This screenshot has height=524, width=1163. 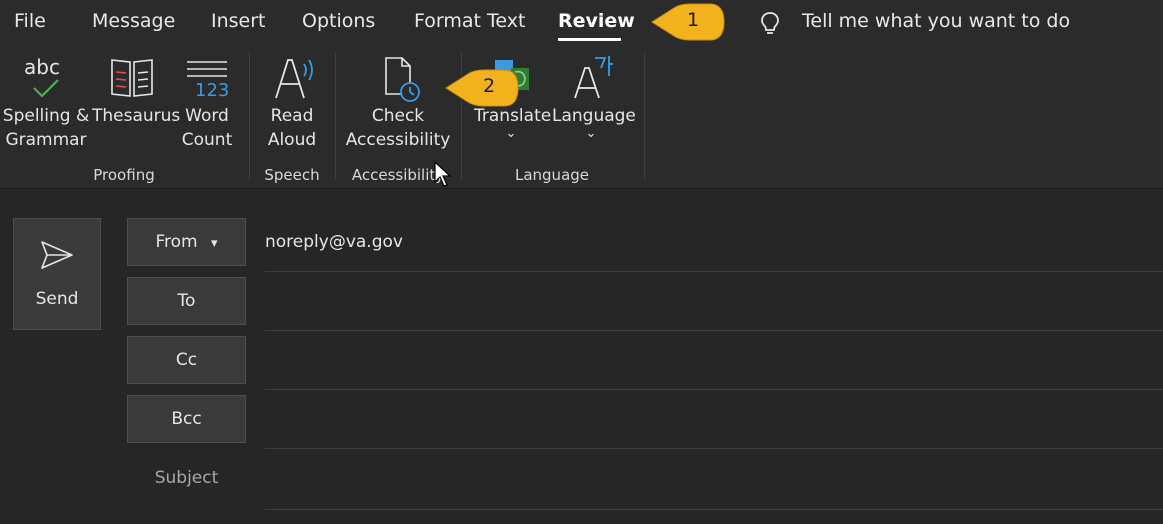 What do you see at coordinates (443, 173) in the screenshot?
I see `mouse-cursor-icon` at bounding box center [443, 173].